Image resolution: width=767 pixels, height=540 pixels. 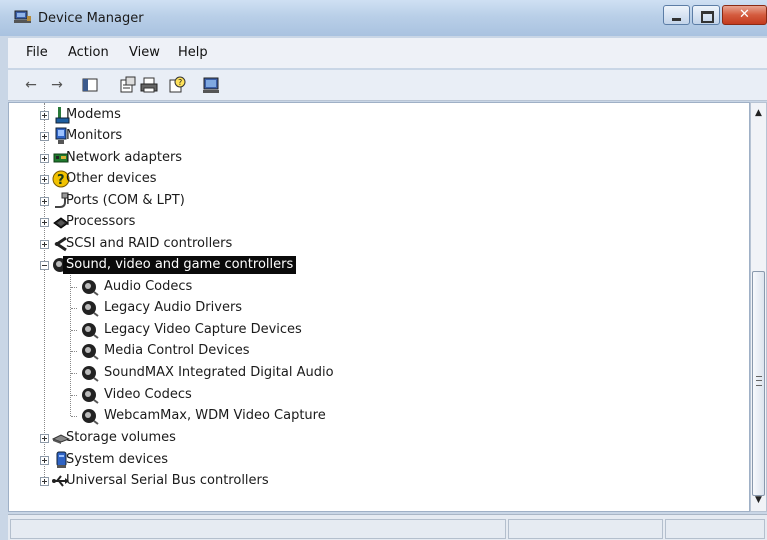 What do you see at coordinates (111, 178) in the screenshot?
I see `tree-item-label: Other devices` at bounding box center [111, 178].